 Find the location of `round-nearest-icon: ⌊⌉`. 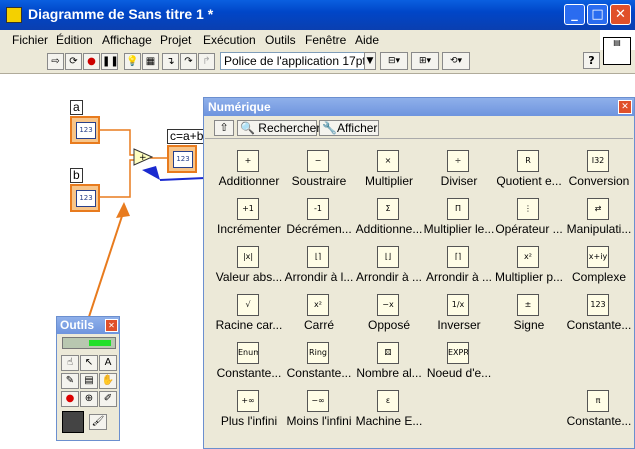

round-nearest-icon: ⌊⌉ is located at coordinates (318, 257).